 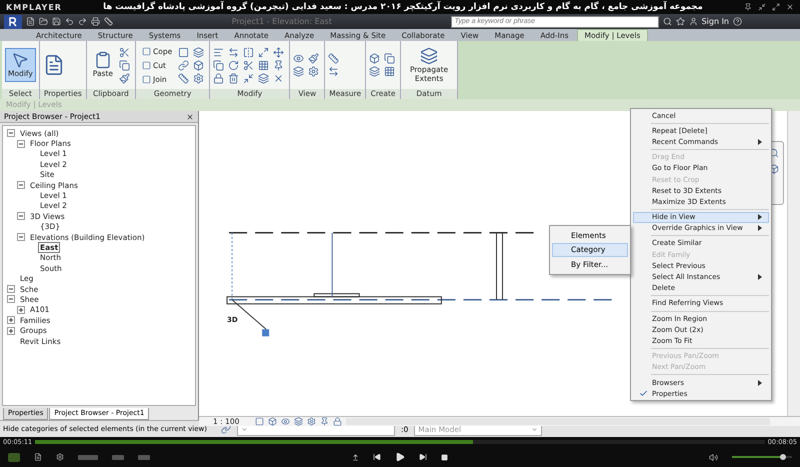 What do you see at coordinates (60, 457) in the screenshot?
I see `settings-icon` at bounding box center [60, 457].